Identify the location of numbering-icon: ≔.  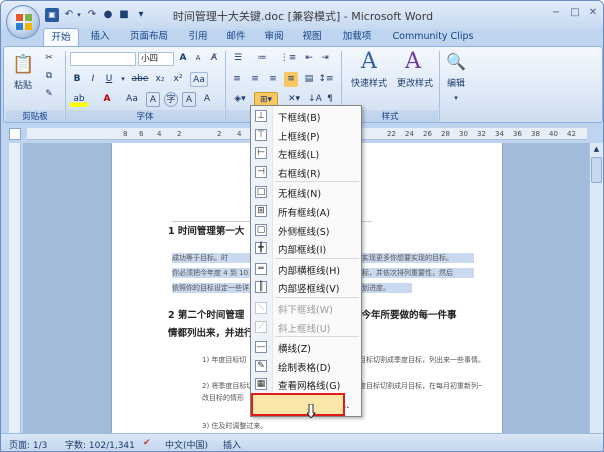
(262, 58).